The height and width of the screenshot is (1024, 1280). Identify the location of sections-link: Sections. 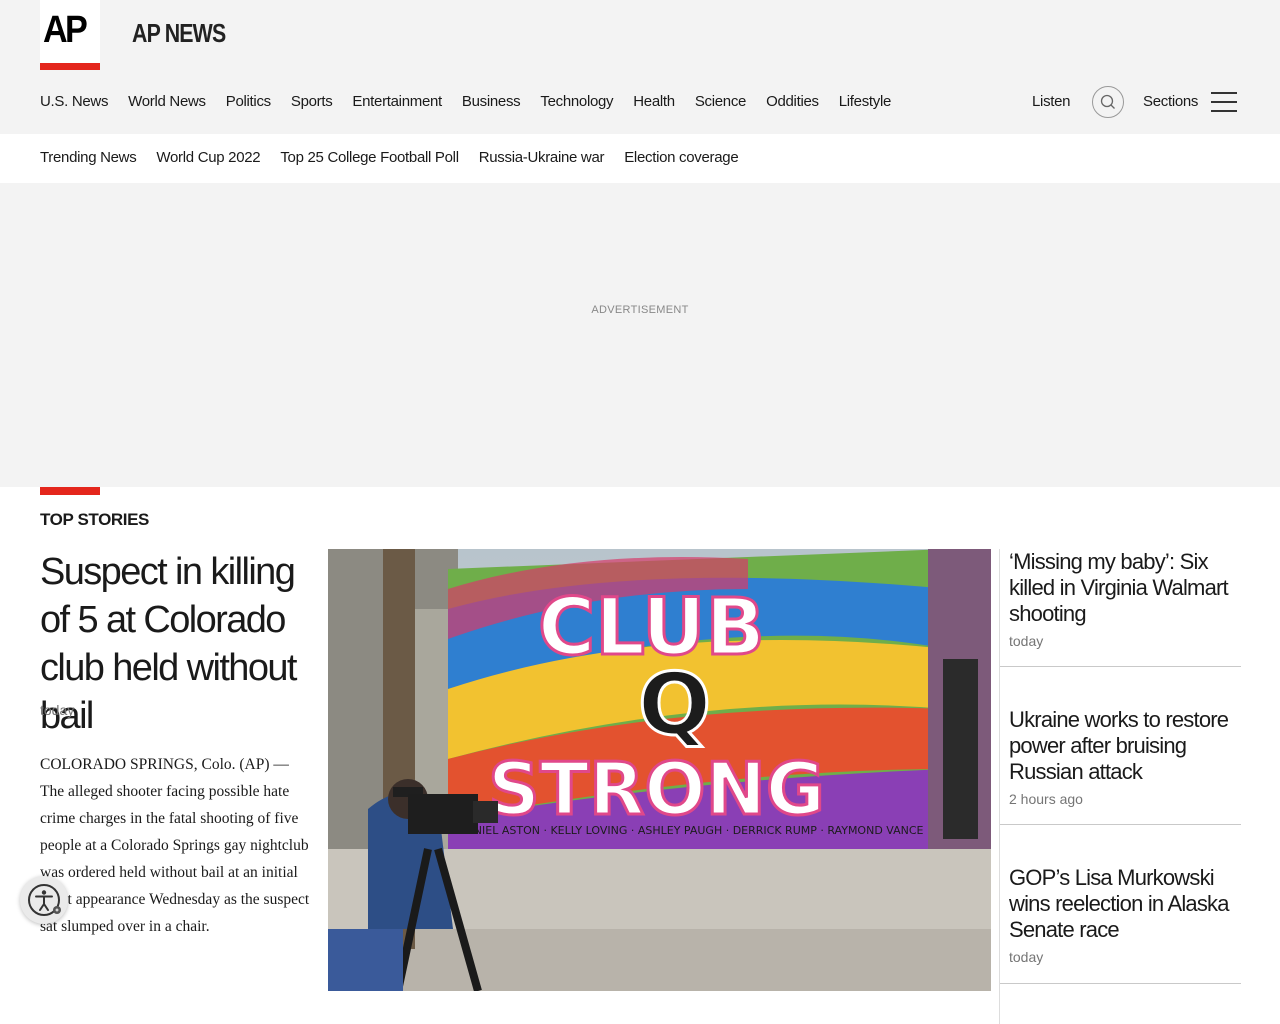
(1170, 102).